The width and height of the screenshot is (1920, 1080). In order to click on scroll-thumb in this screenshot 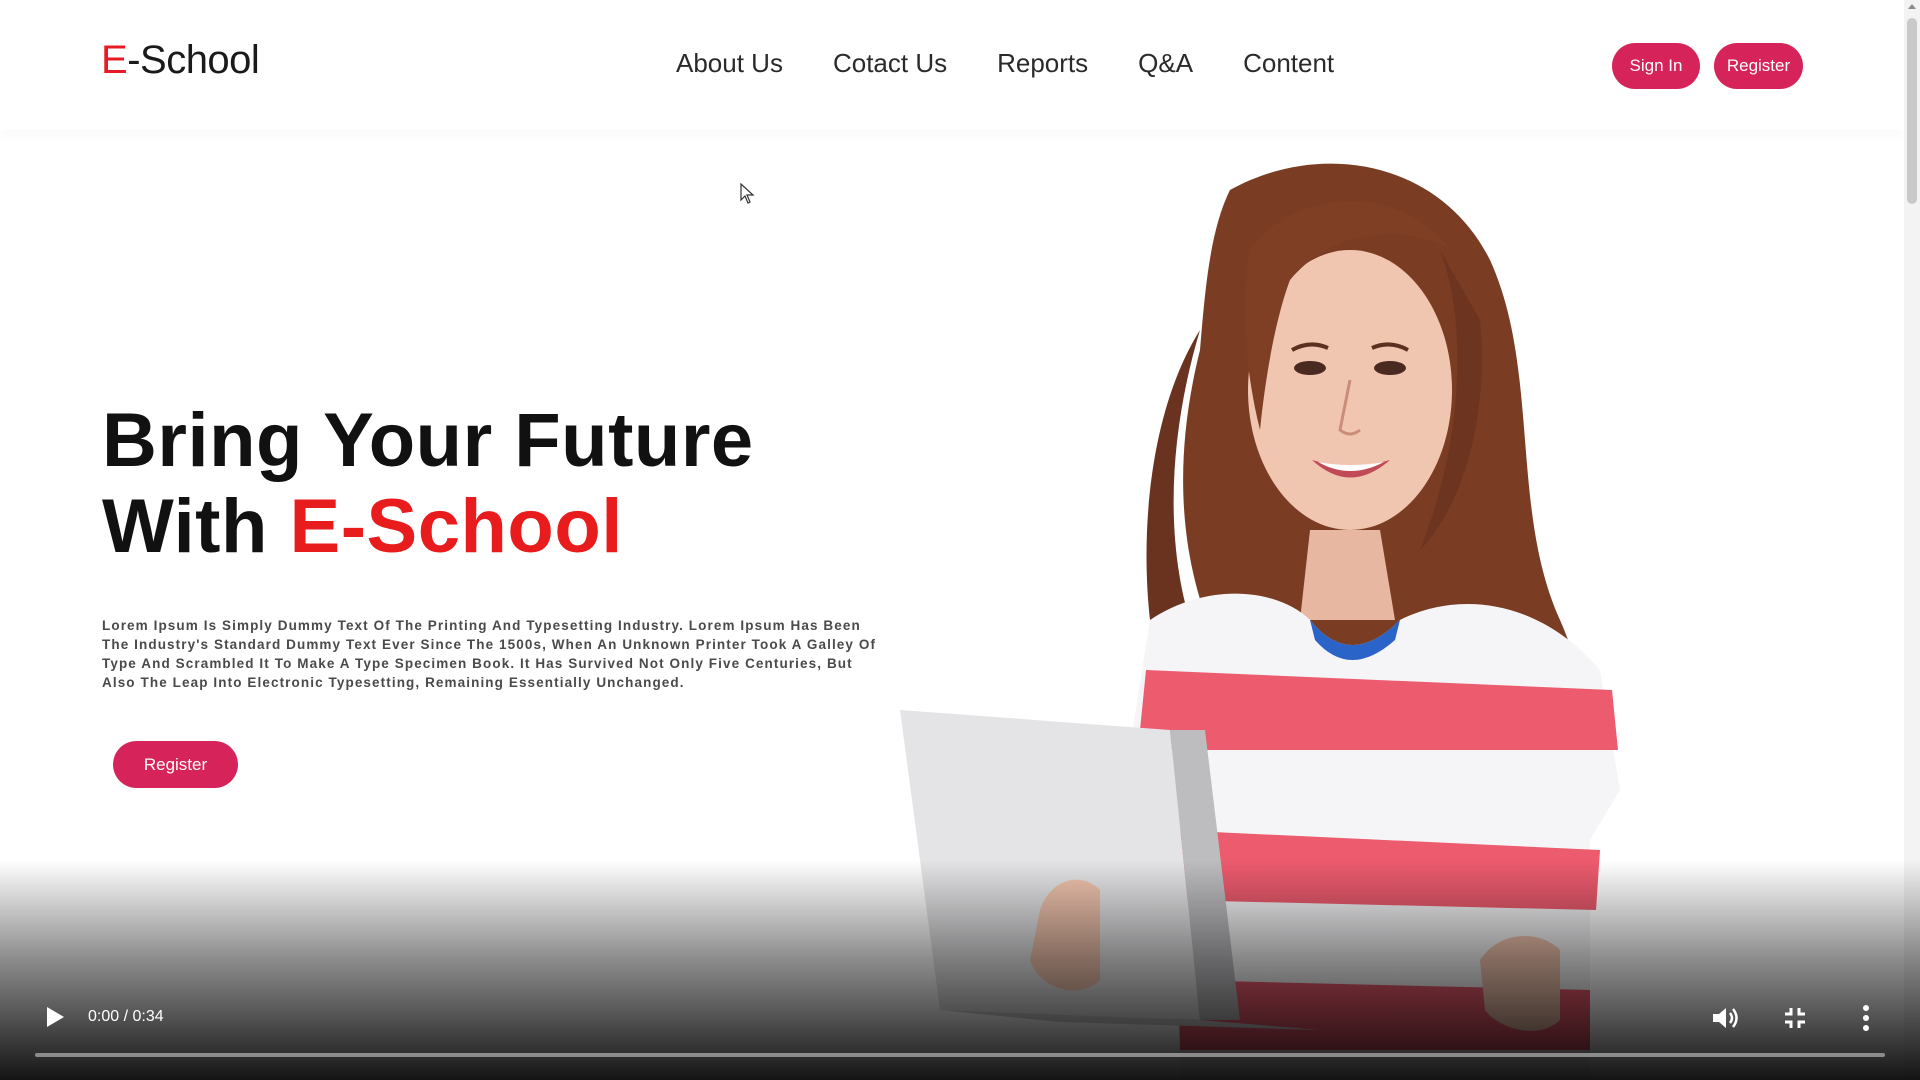, I will do `click(1912, 111)`.